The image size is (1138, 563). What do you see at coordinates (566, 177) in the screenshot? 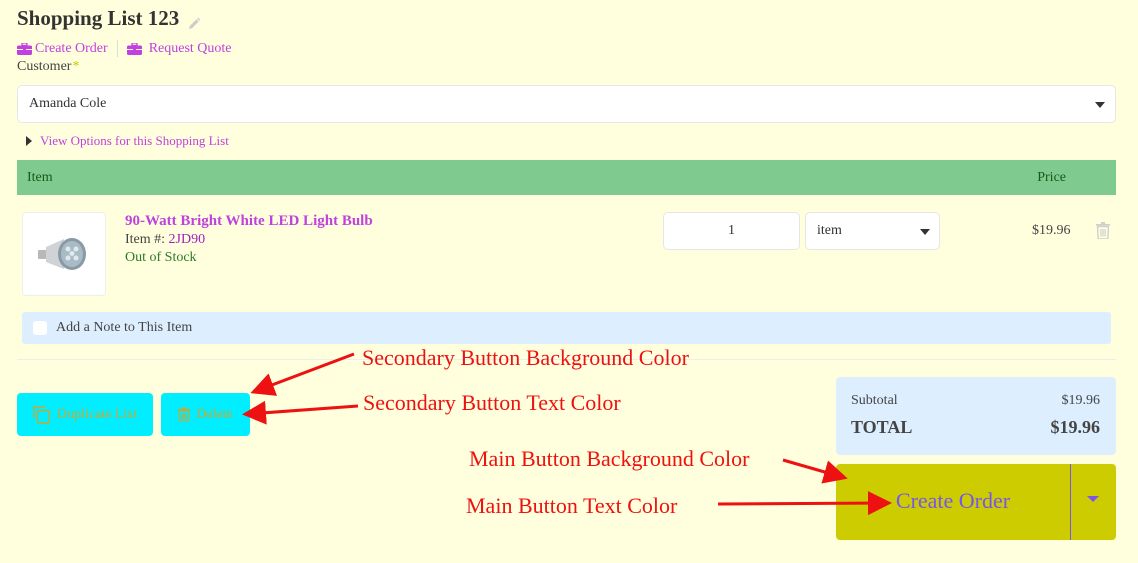
I see `table-header: Item Price` at bounding box center [566, 177].